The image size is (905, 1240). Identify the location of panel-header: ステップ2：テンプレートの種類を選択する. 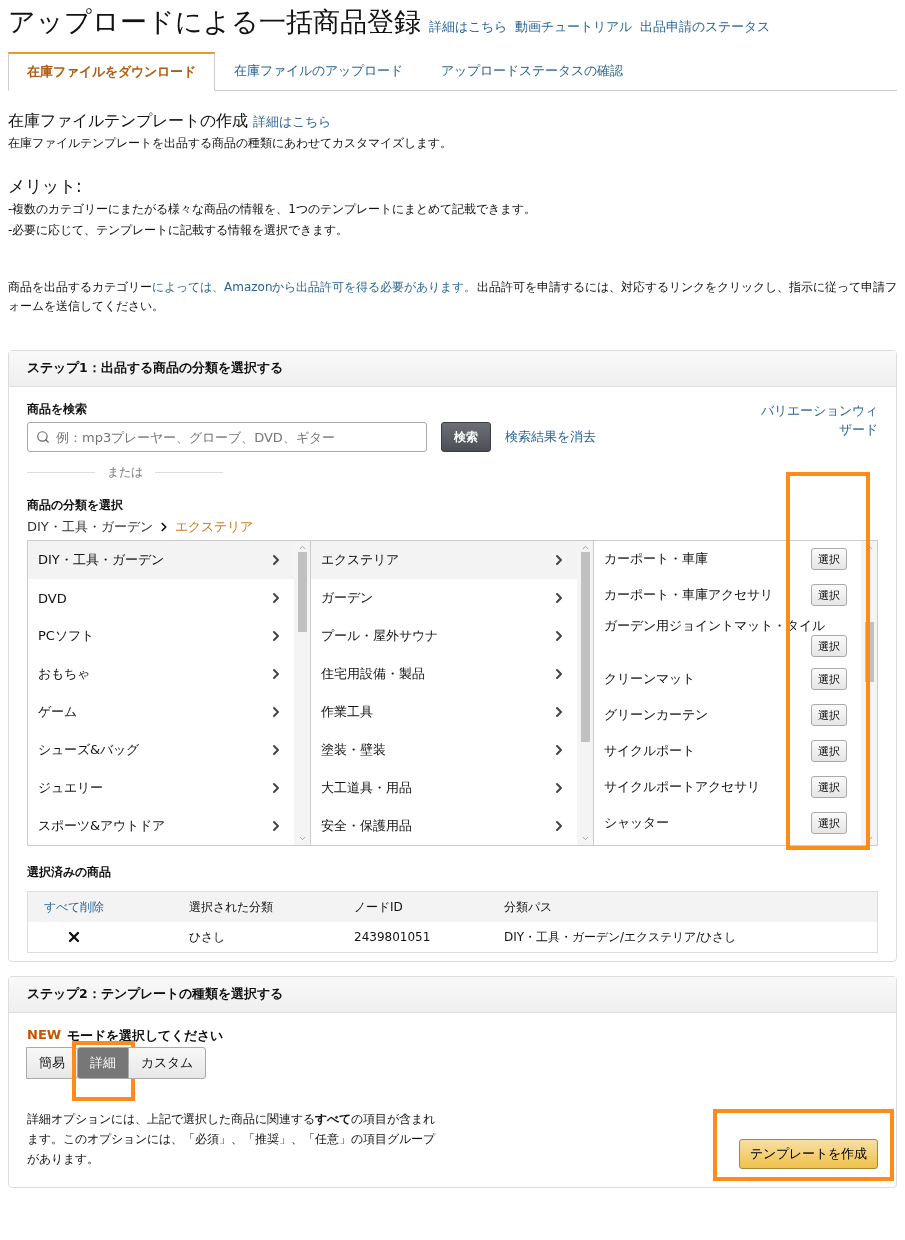
(452, 995).